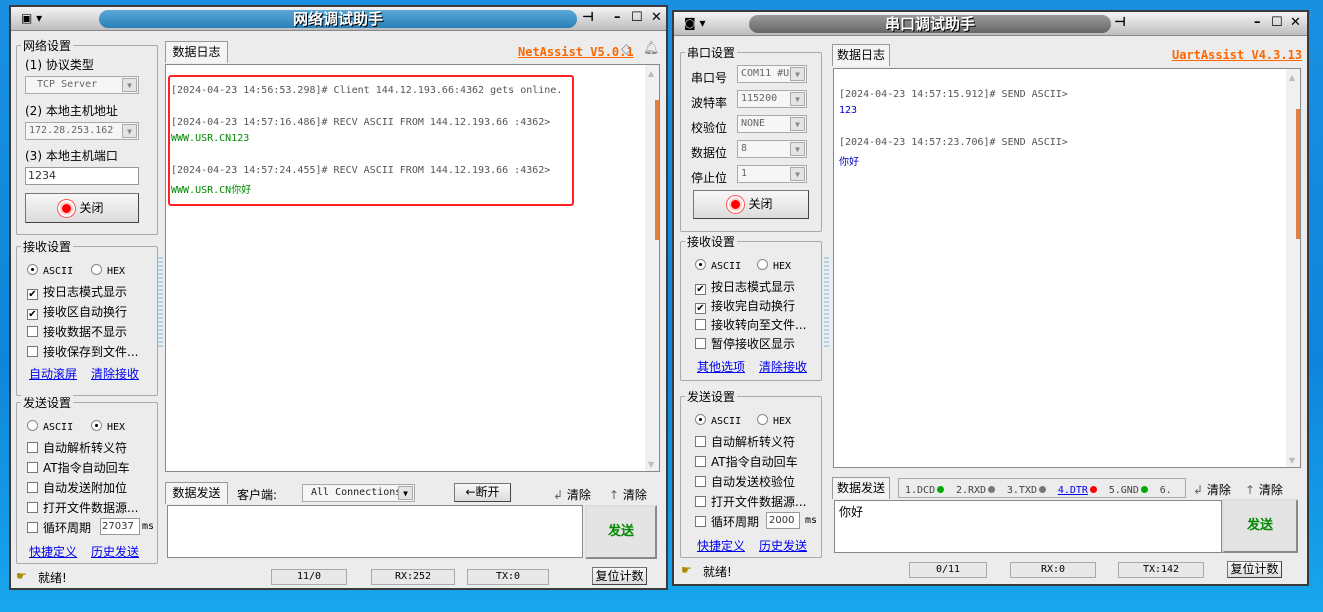 The height and width of the screenshot is (612, 1323). Describe the element at coordinates (1077, 490) in the screenshot. I see `signal-dtr: 4.DTR` at that location.